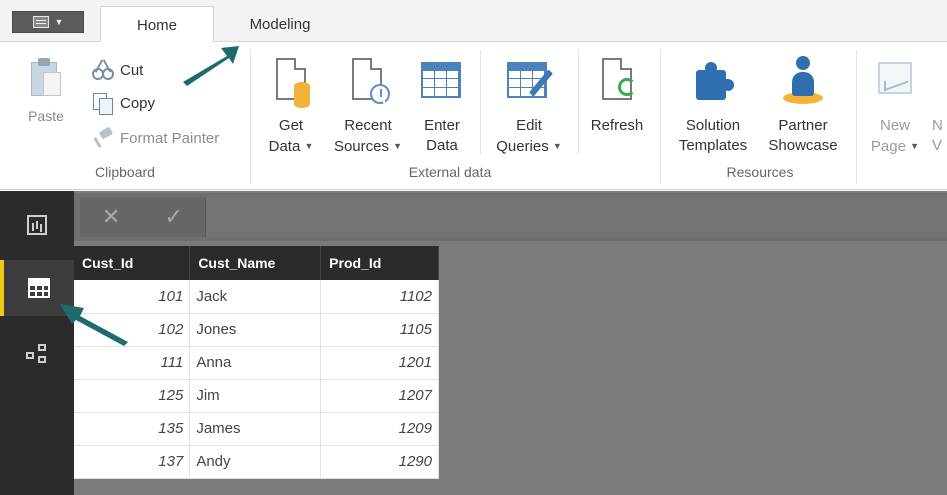 Image resolution: width=947 pixels, height=495 pixels. What do you see at coordinates (46, 77) in the screenshot?
I see `paste-icon` at bounding box center [46, 77].